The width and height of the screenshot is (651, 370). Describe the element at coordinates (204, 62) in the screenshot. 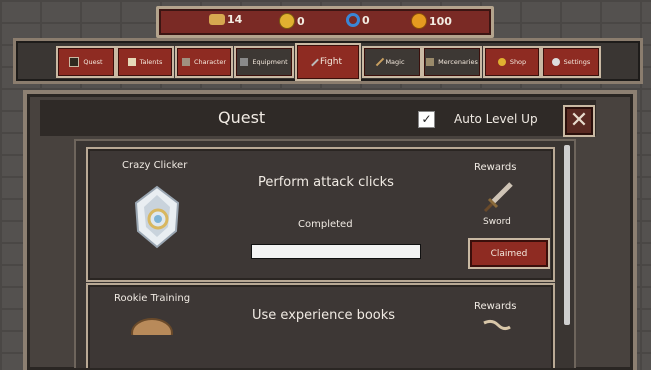

I see `tab-character: Character` at that location.